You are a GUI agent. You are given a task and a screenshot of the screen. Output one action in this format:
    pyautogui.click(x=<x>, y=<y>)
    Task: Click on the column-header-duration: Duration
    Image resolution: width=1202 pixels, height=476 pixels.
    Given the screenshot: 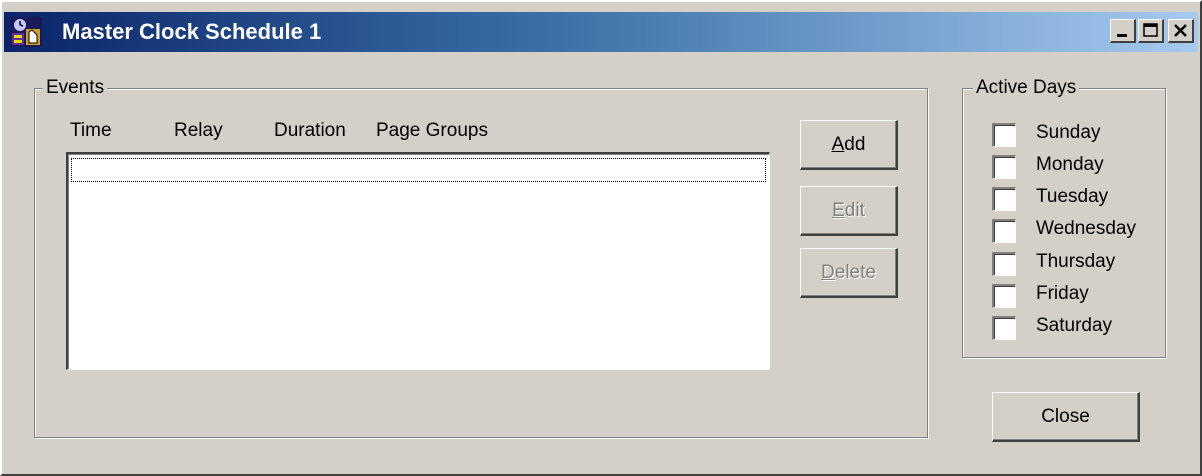 What is the action you would take?
    pyautogui.click(x=310, y=130)
    